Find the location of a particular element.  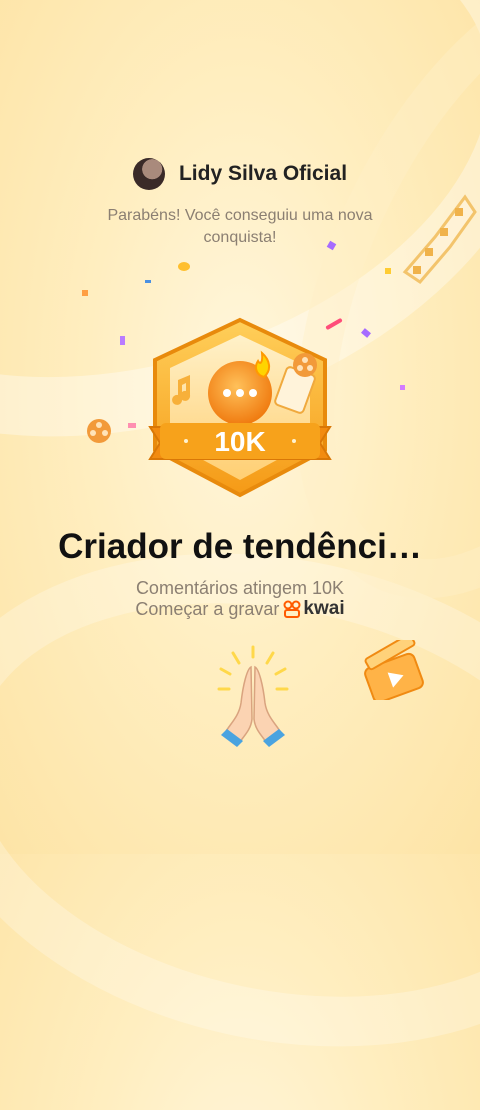

film-reel-icon is located at coordinates (99, 431).